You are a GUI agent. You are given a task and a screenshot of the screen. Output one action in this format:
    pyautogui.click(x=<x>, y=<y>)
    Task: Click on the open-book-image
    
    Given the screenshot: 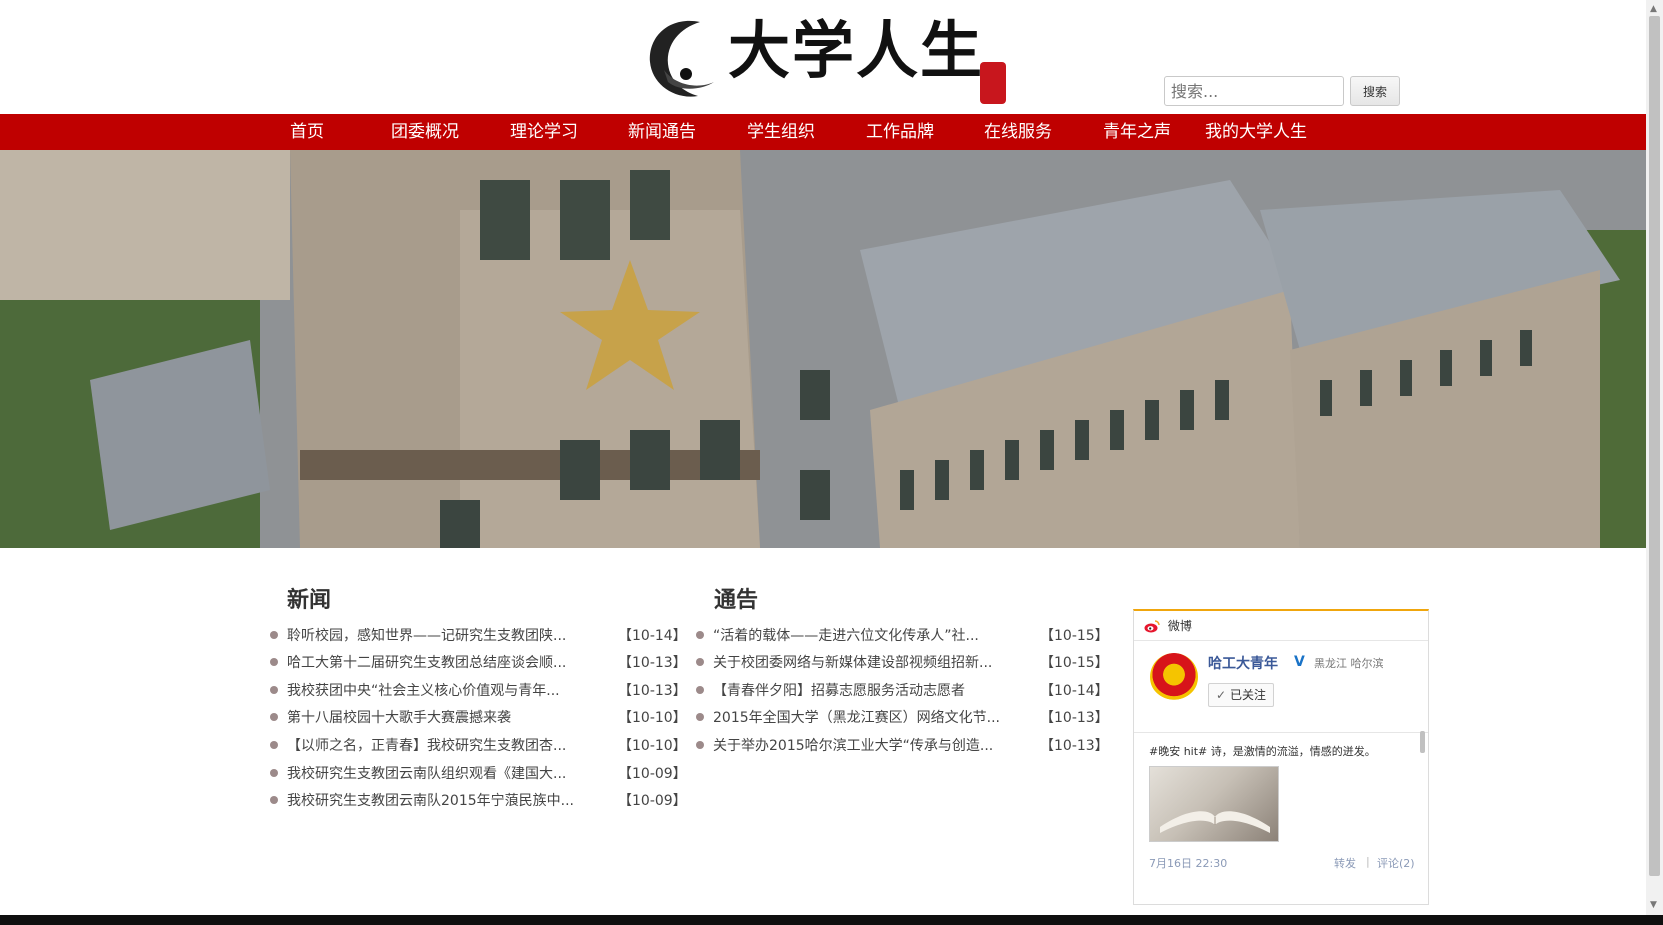 What is the action you would take?
    pyautogui.click(x=1215, y=822)
    